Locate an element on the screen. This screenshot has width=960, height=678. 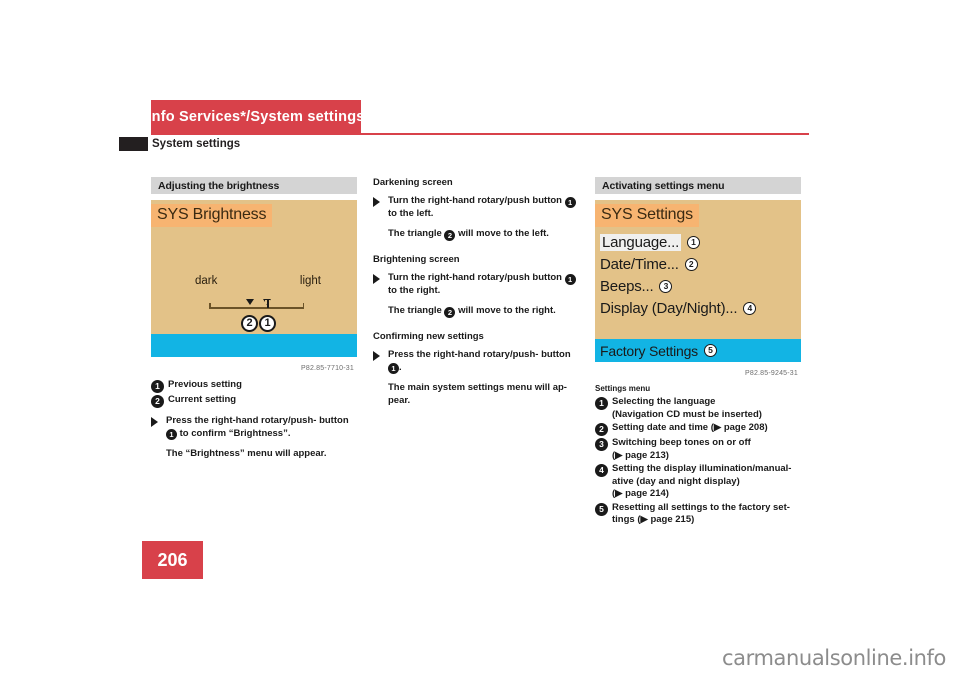
section-title: System settings is located at coordinates (196, 143).